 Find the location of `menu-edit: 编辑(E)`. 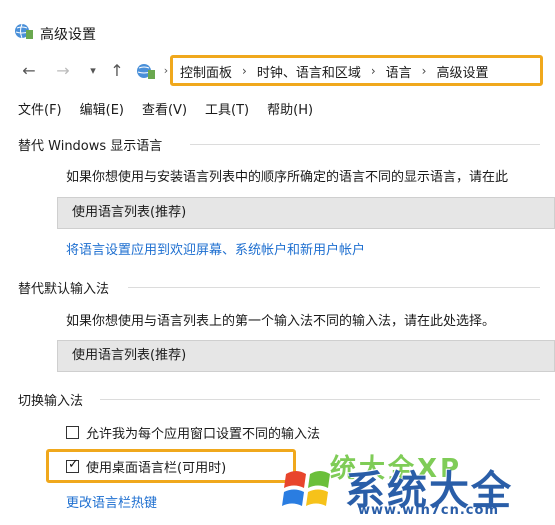

menu-edit: 编辑(E) is located at coordinates (102, 108).